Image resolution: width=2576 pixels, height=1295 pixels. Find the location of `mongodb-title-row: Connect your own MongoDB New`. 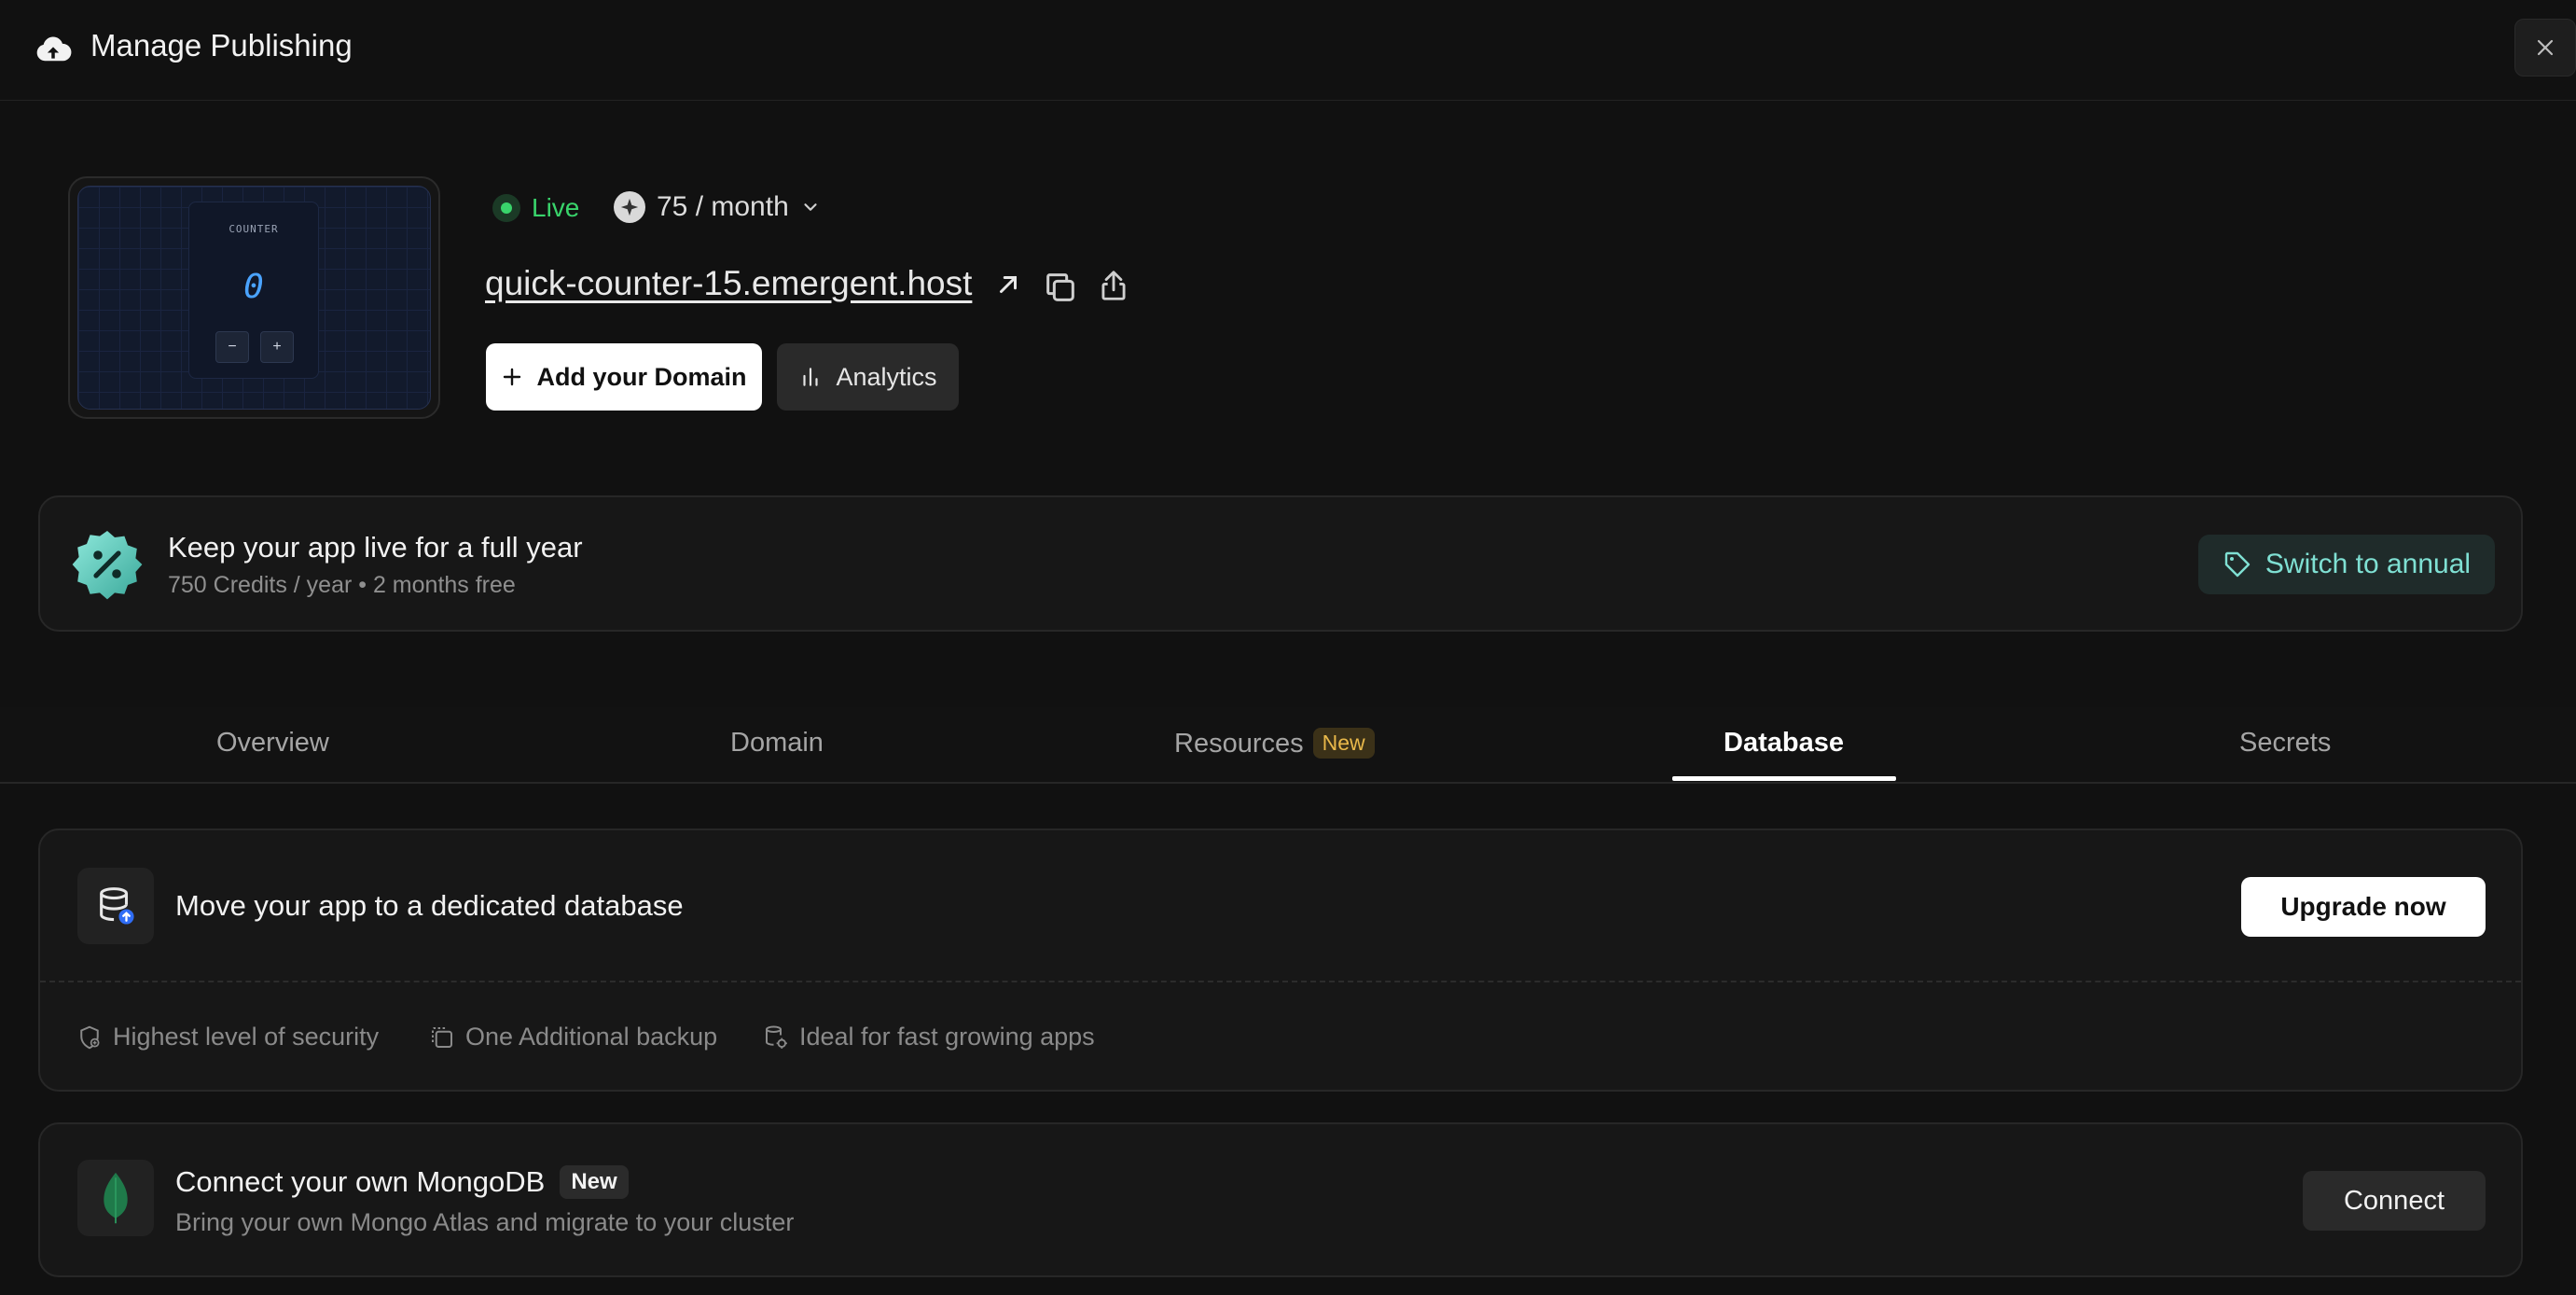

mongodb-title-row: Connect your own MongoDB New is located at coordinates (402, 1182).